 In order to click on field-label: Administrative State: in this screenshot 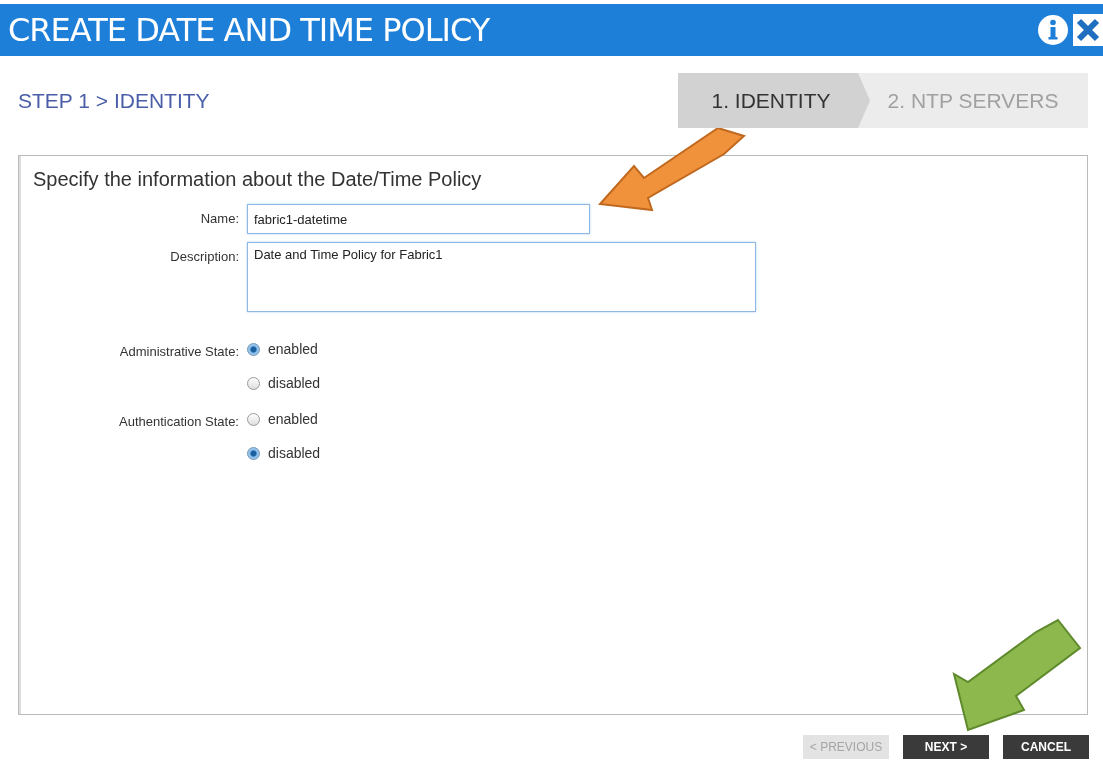, I will do `click(178, 351)`.